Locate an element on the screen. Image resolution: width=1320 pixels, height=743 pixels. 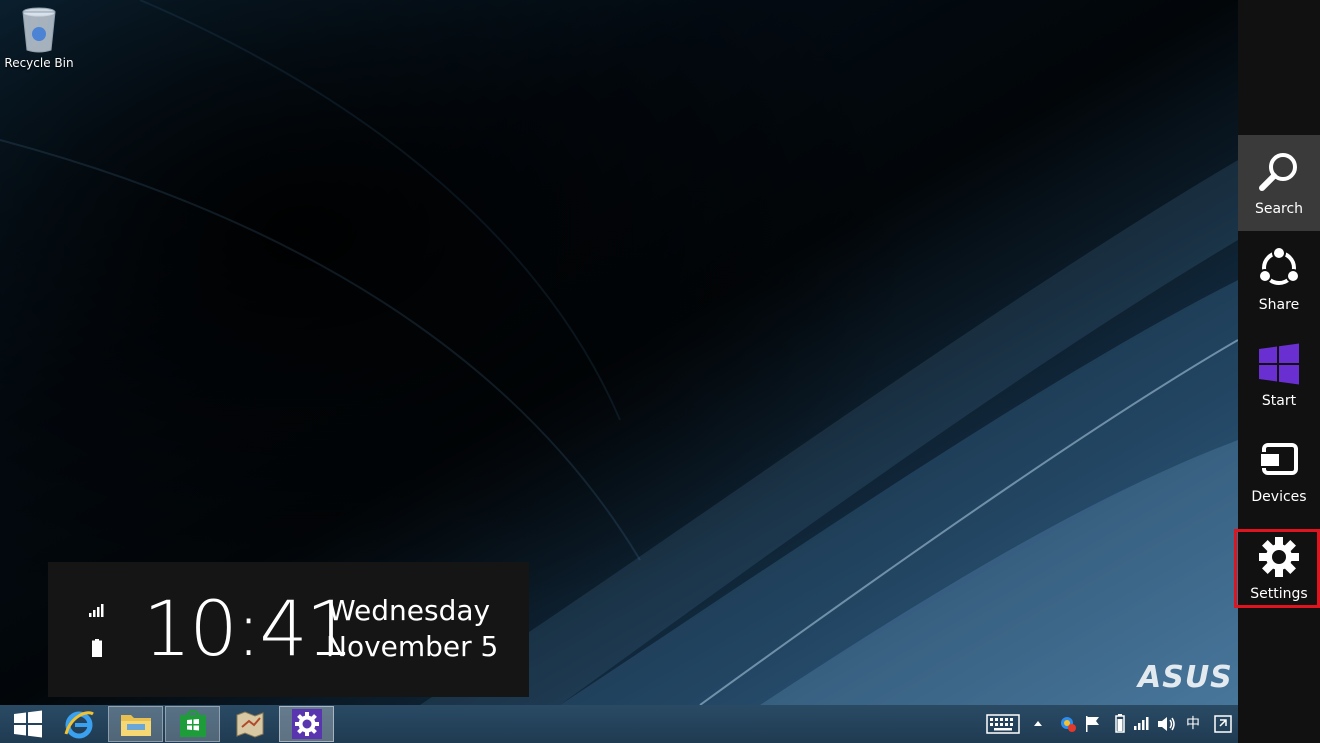
recycle-bin-icon is located at coordinates (39, 30).